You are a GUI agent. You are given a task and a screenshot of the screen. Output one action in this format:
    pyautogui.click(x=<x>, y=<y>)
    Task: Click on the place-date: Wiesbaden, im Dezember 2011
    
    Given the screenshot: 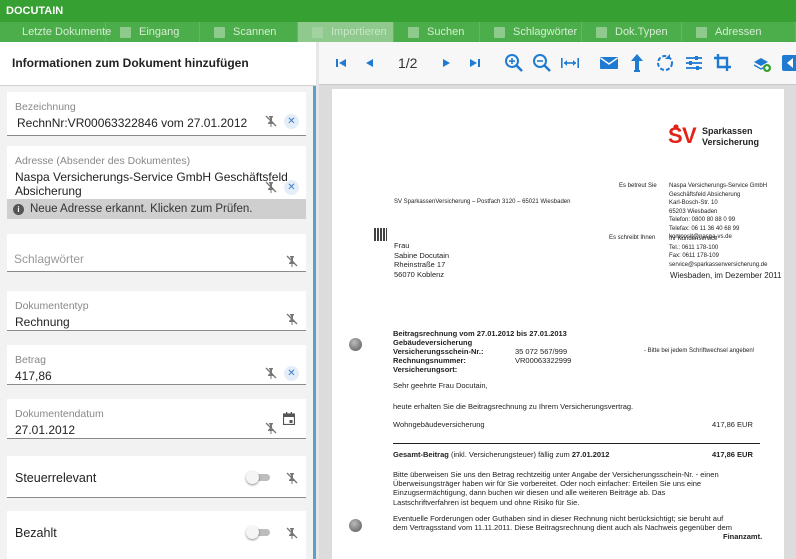 What is the action you would take?
    pyautogui.click(x=726, y=275)
    